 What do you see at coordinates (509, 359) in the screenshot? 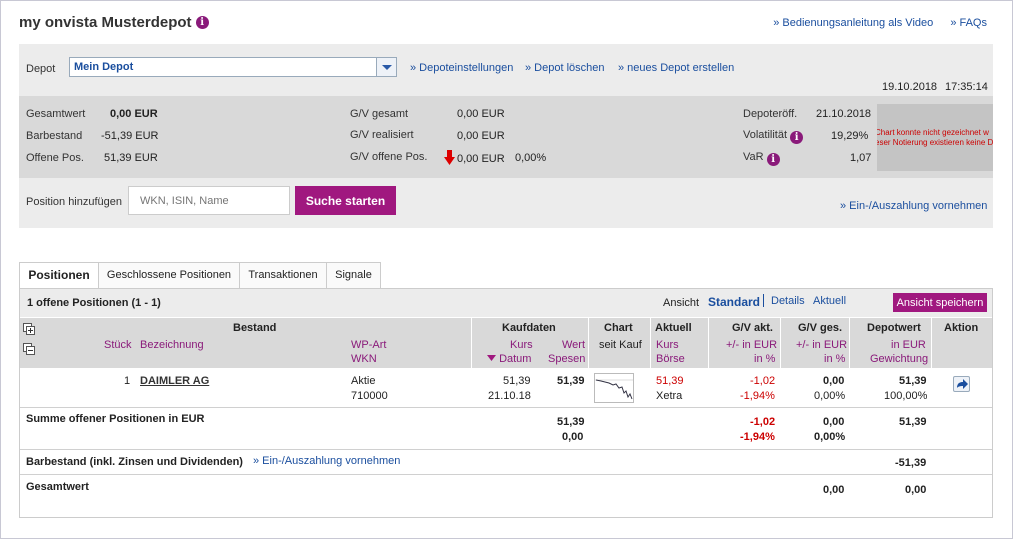
I see `header-datum: Datum` at bounding box center [509, 359].